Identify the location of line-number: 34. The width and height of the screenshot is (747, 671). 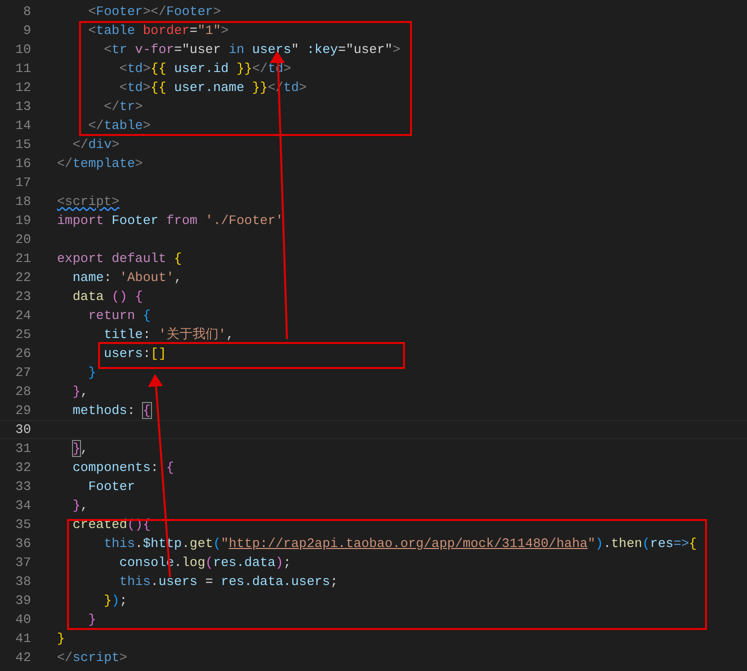
(22, 506).